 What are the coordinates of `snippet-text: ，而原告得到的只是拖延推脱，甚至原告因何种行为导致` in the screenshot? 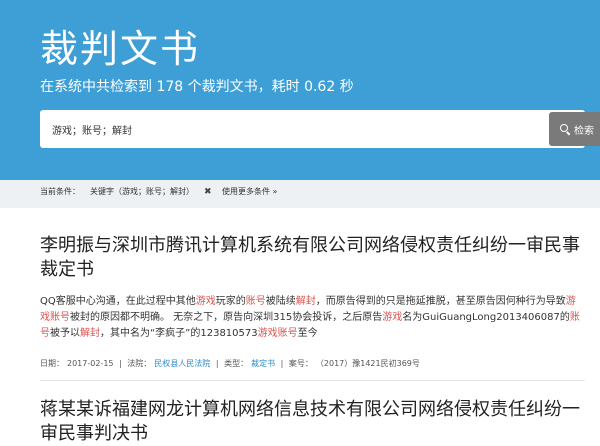 It's located at (440, 301).